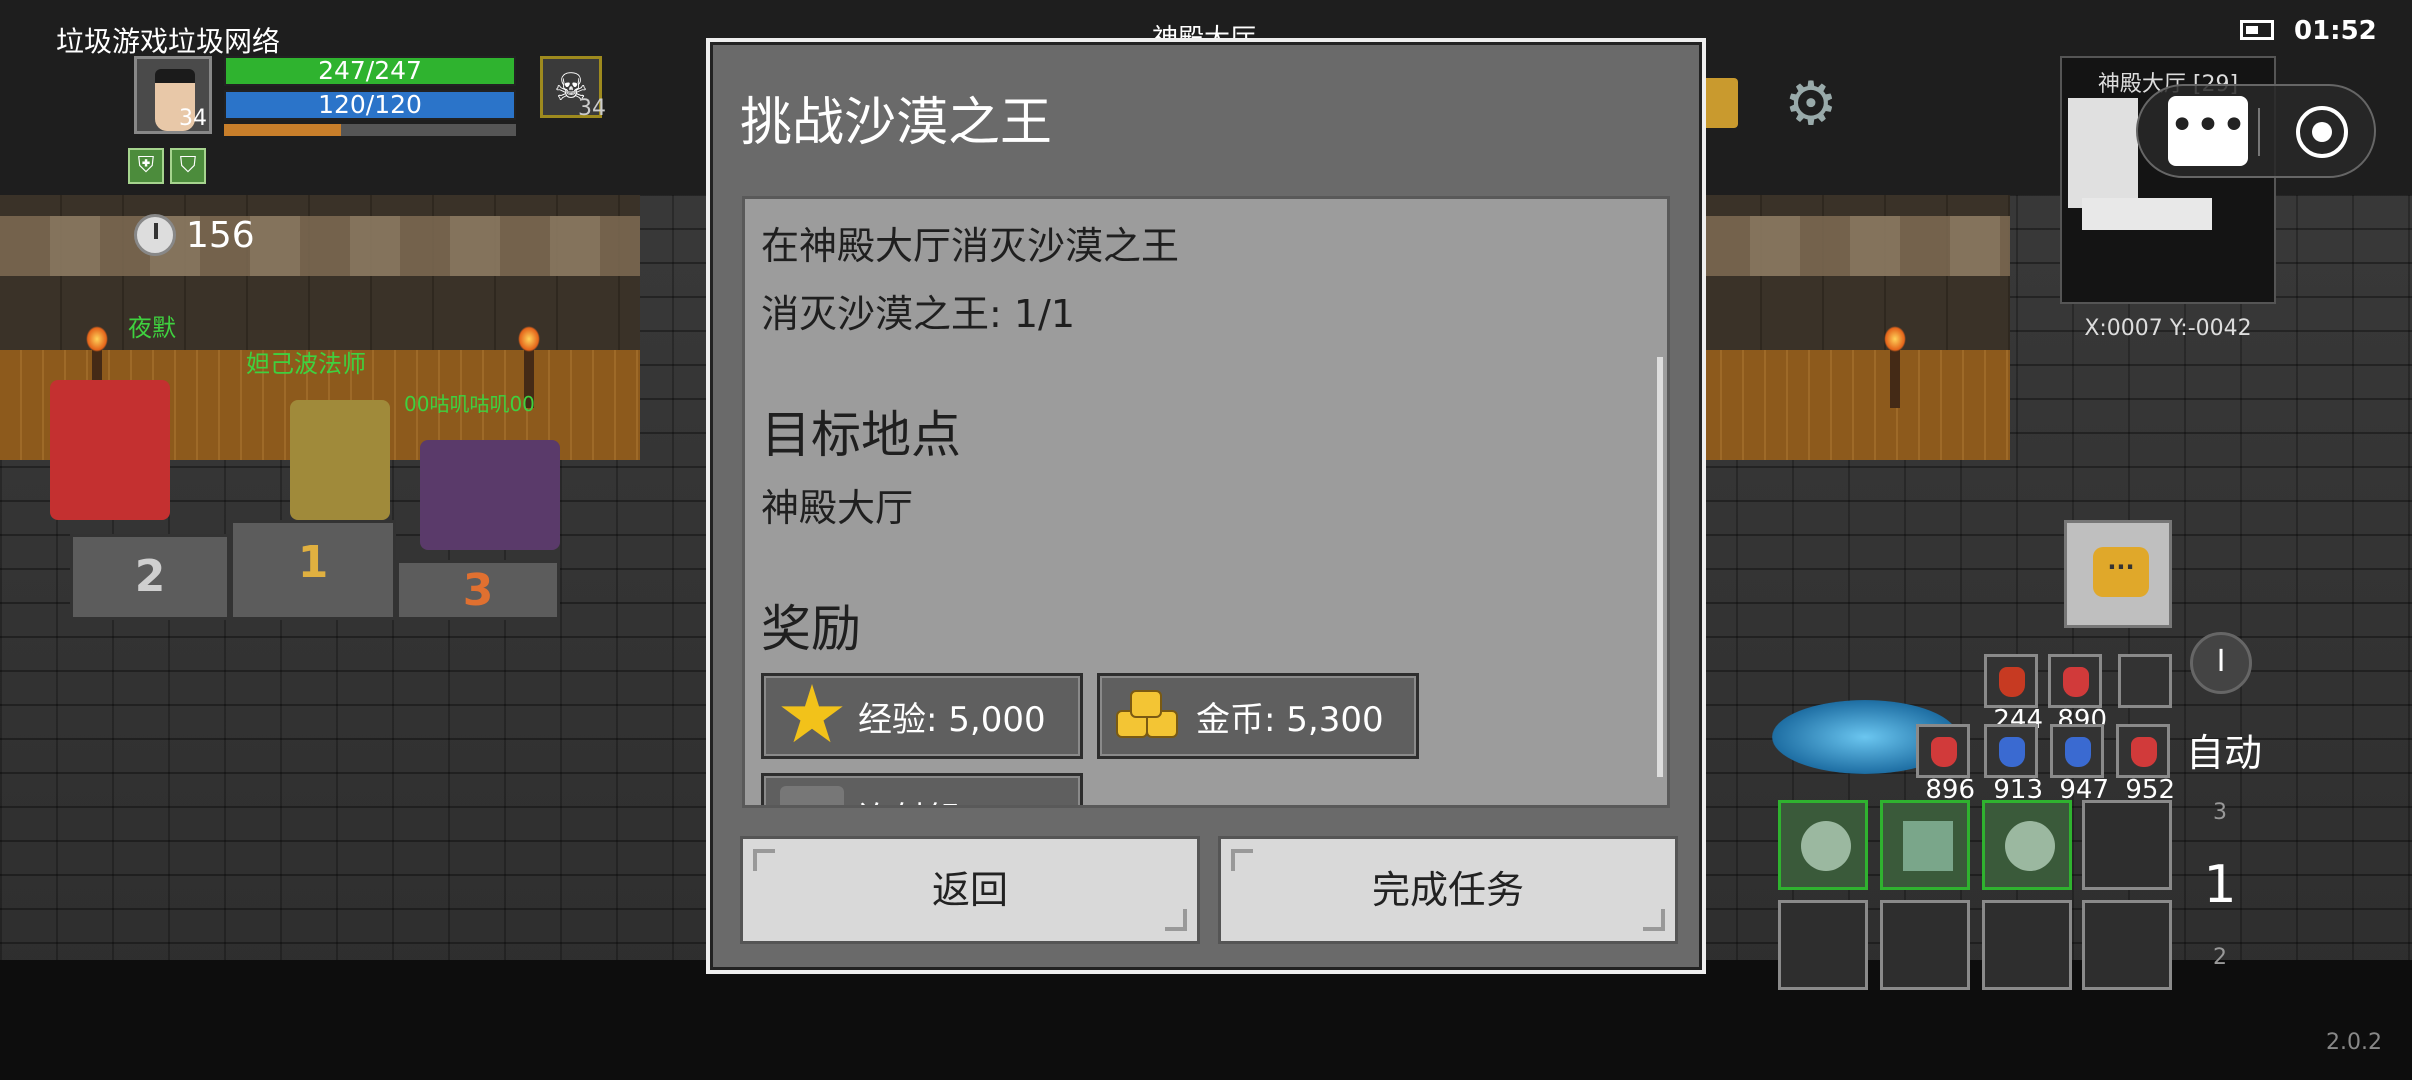 This screenshot has width=2412, height=1080. What do you see at coordinates (155, 235) in the screenshot?
I see `clock-icon` at bounding box center [155, 235].